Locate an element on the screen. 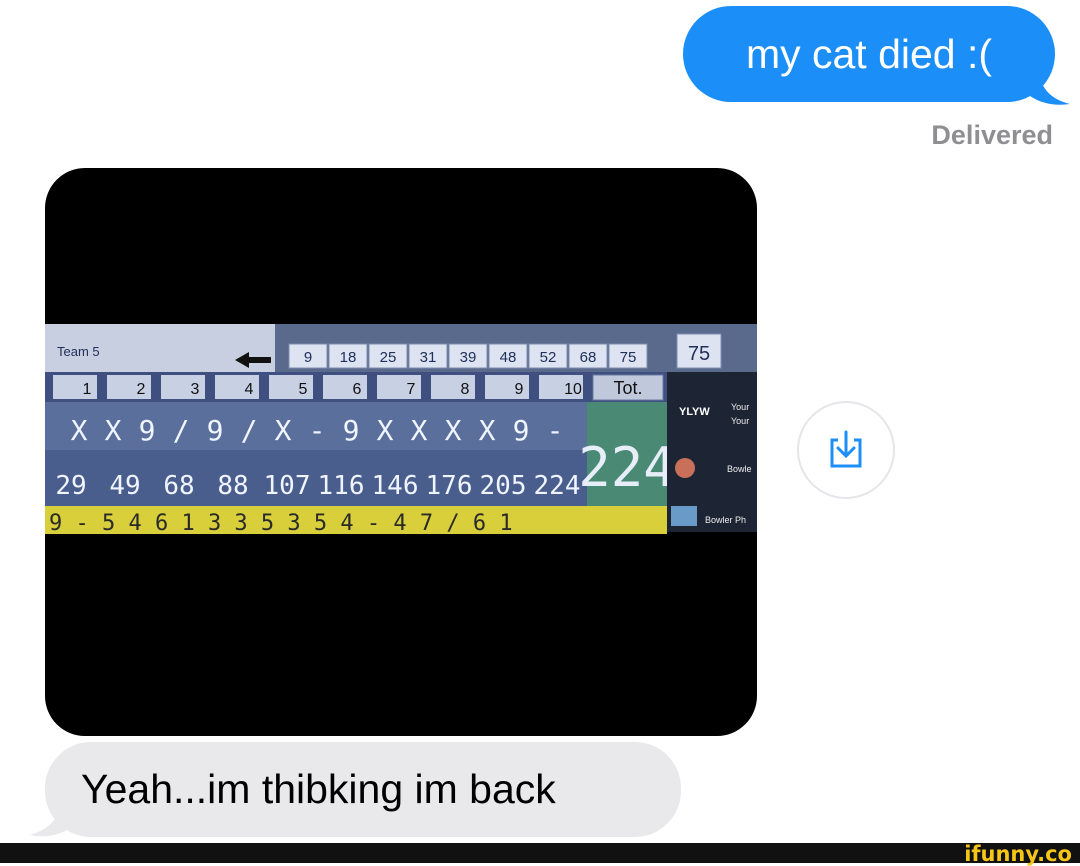  cumulative-score: 49 is located at coordinates (124, 486).